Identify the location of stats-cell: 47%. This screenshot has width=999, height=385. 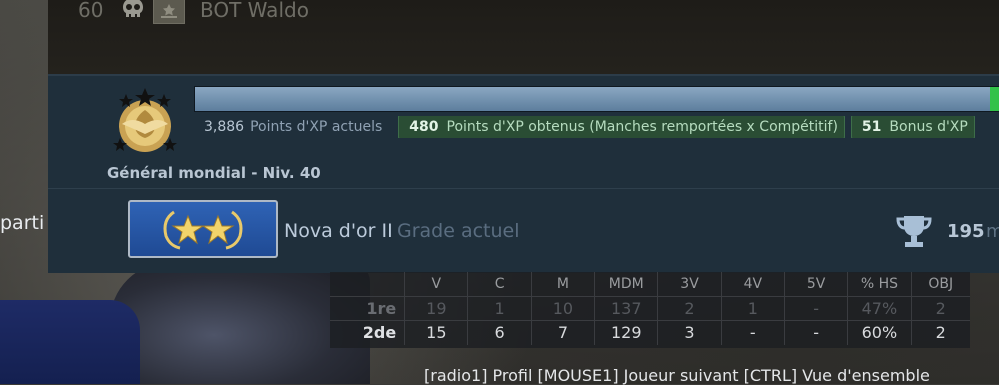
(878, 309).